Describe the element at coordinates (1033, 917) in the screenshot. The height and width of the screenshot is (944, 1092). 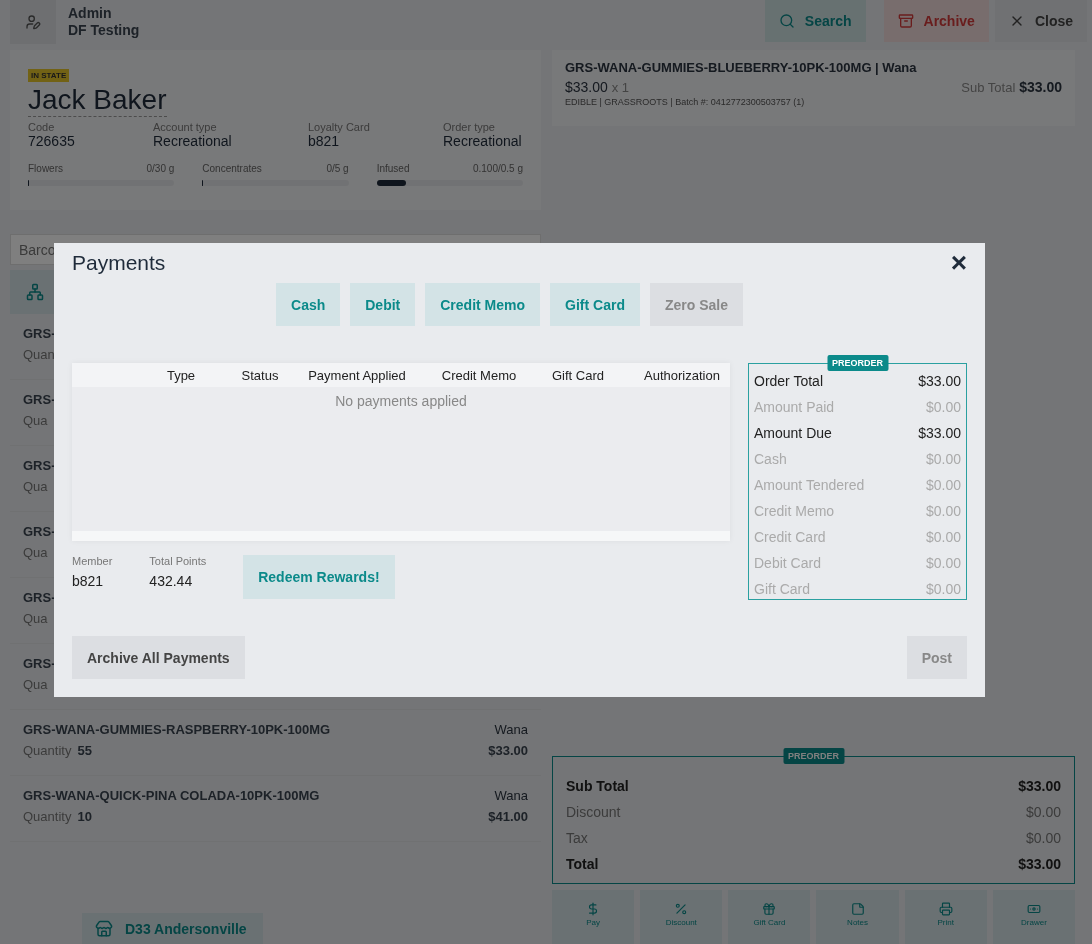
I see `action-button: Drawer` at that location.